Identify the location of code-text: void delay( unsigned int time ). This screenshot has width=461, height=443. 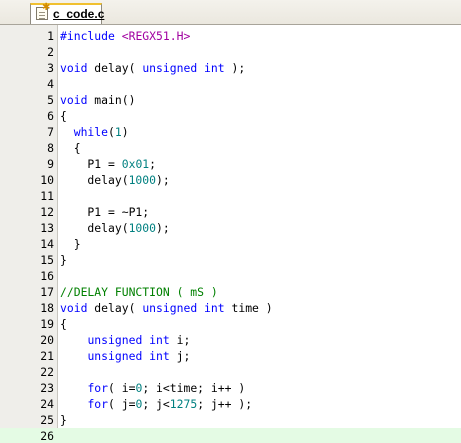
(166, 308).